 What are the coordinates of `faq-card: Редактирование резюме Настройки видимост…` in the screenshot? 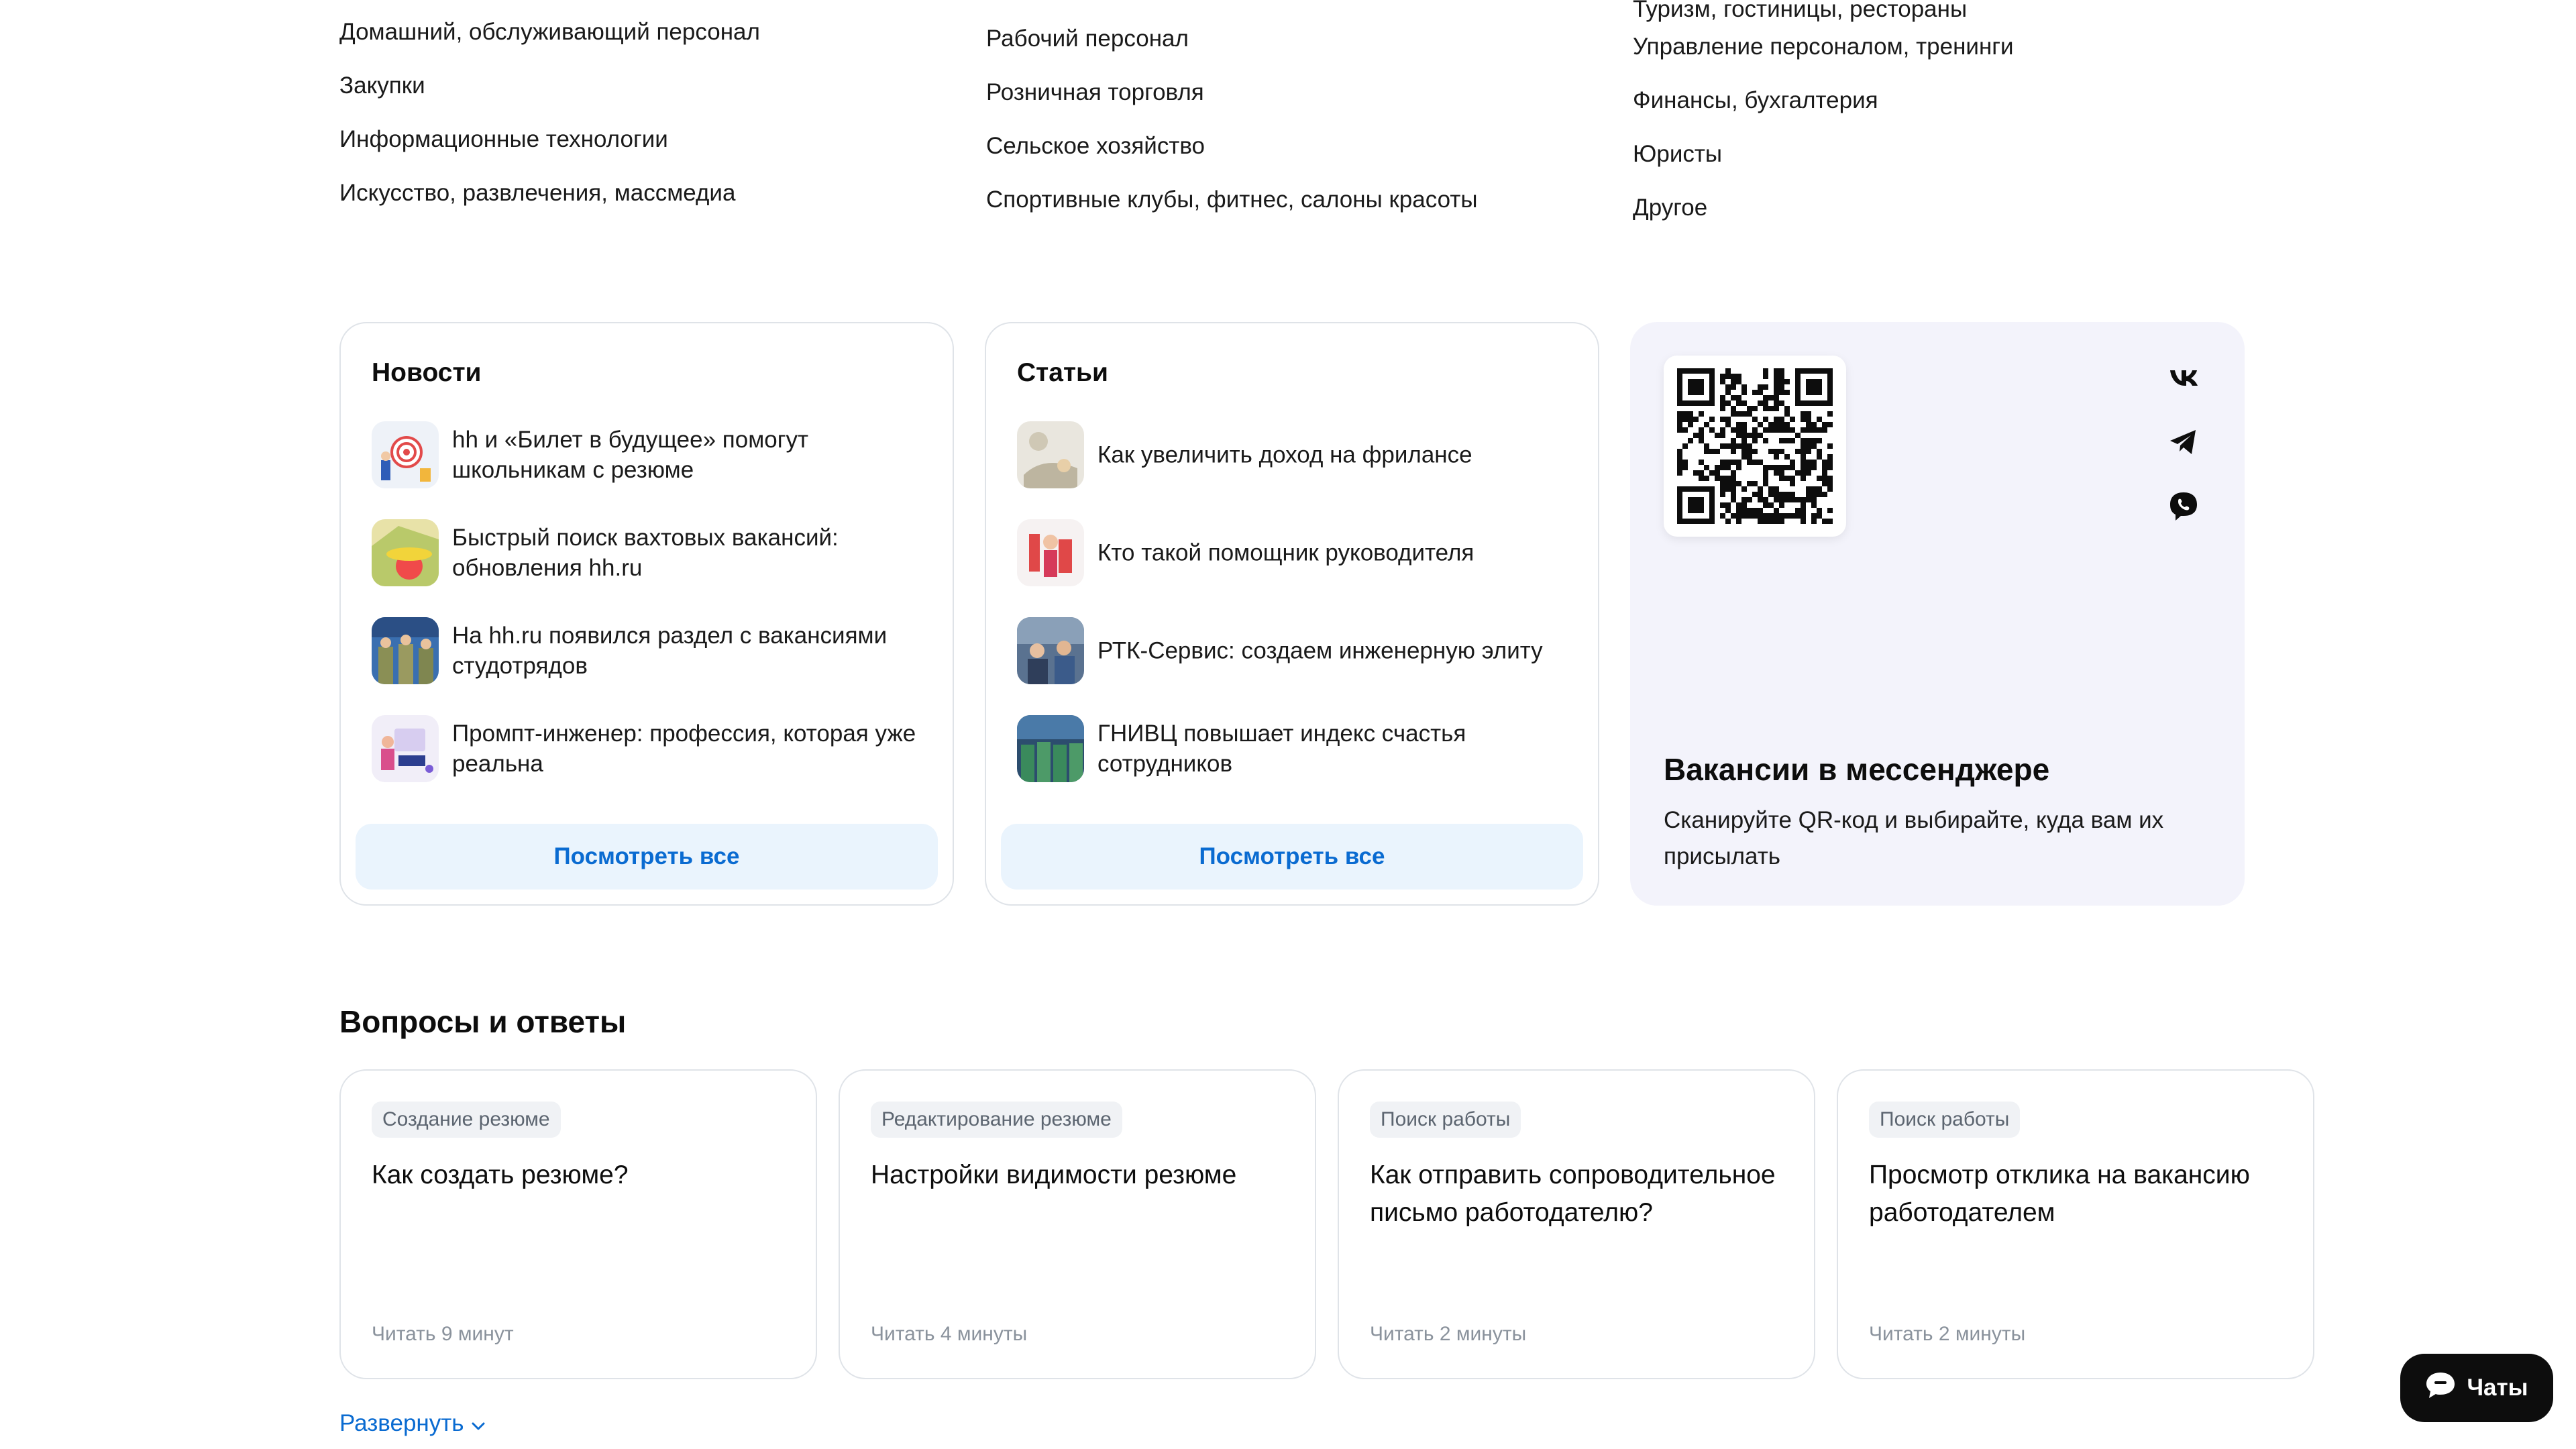 It's located at (1077, 1224).